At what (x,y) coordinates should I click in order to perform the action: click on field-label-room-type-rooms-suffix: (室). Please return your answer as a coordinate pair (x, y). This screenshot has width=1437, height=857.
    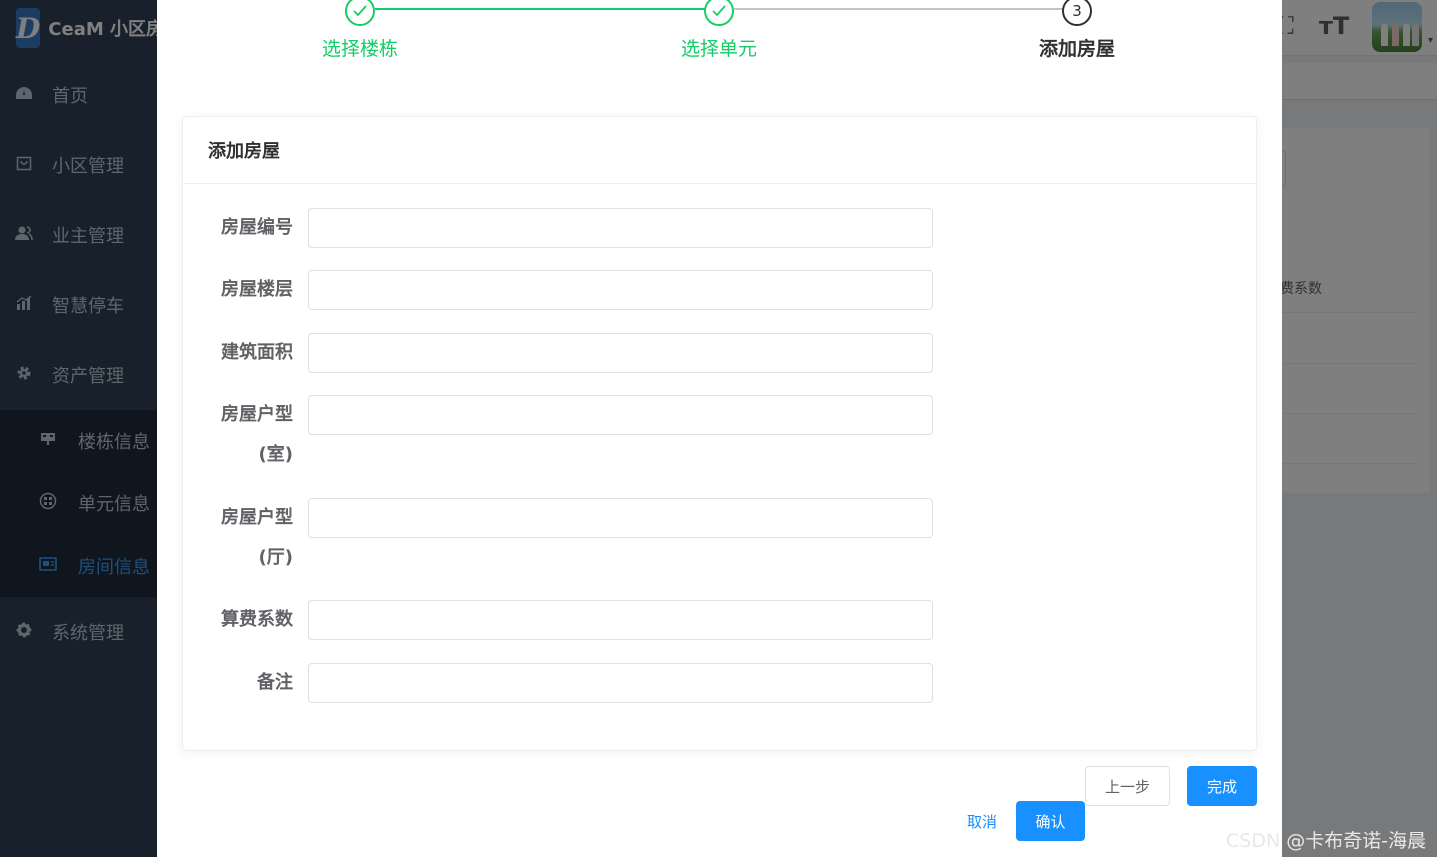
    Looking at the image, I should click on (275, 454).